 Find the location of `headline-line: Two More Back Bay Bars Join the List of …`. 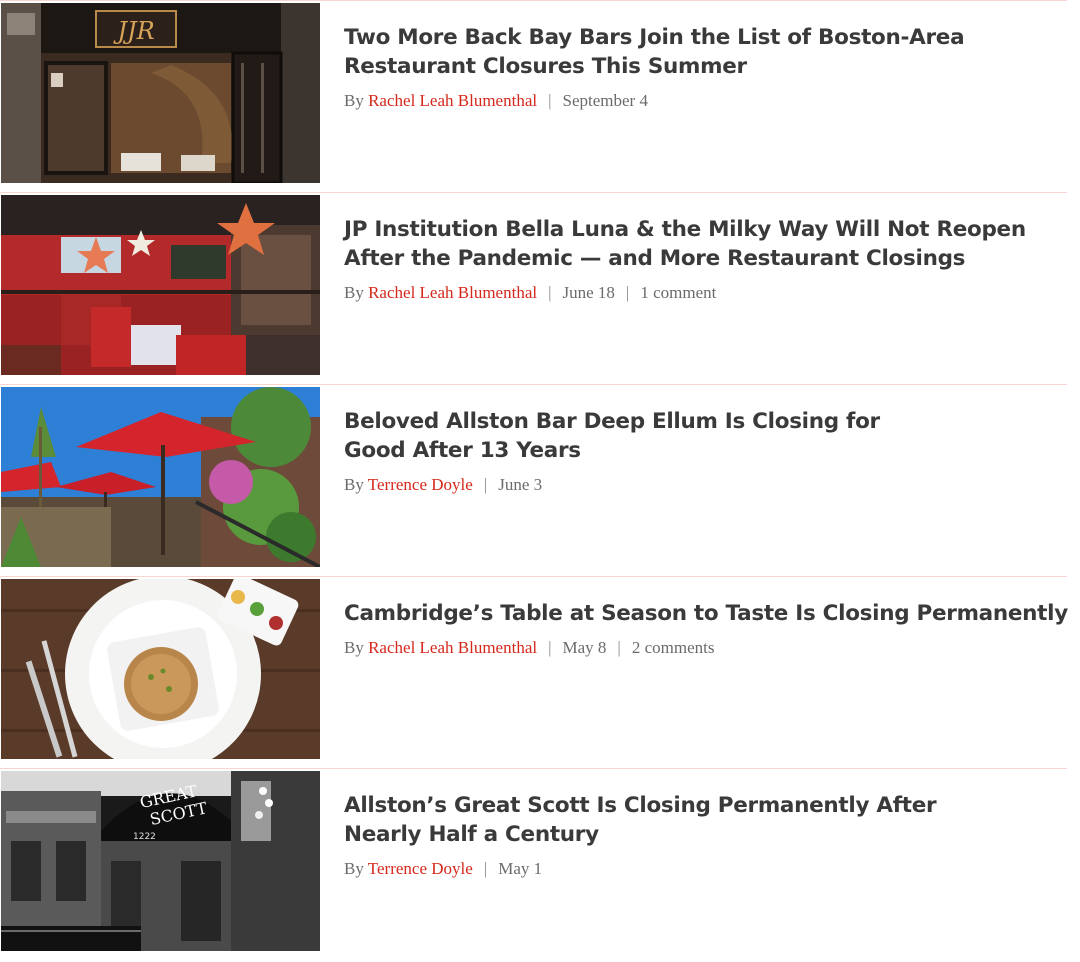

headline-line: Two More Back Bay Bars Join the List of … is located at coordinates (654, 37).